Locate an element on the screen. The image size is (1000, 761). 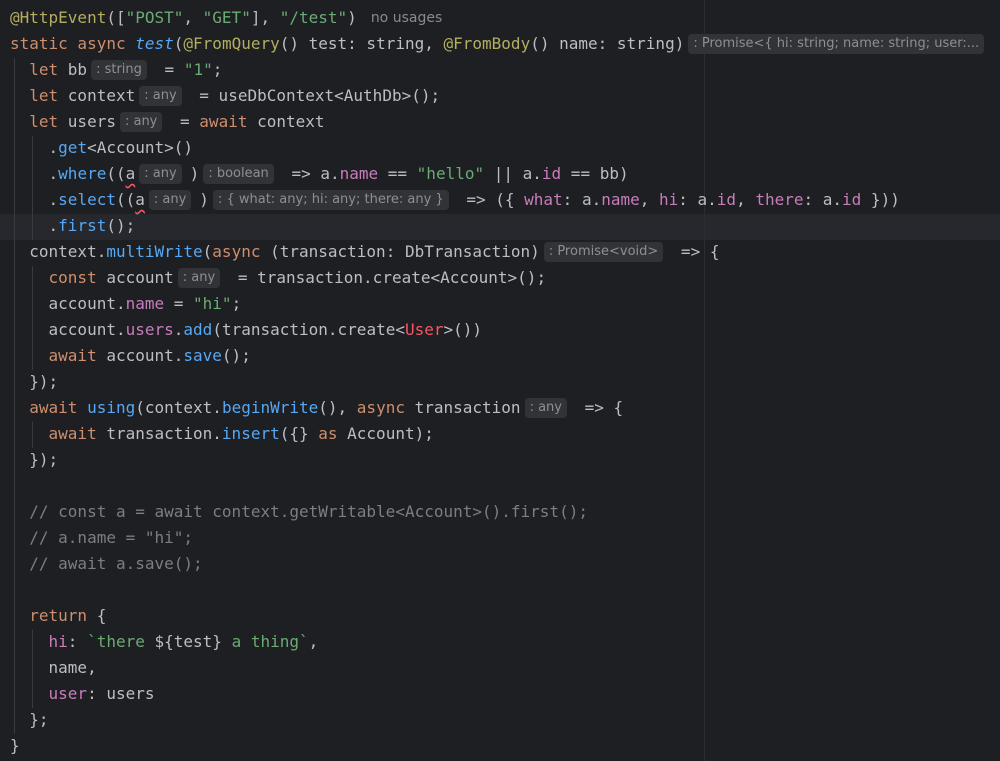
code-token: save is located at coordinates (202, 355).